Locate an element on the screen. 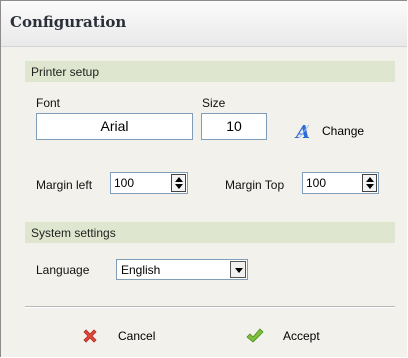 This screenshot has width=408, height=358. title-bar: Configuration is located at coordinates (204, 24).